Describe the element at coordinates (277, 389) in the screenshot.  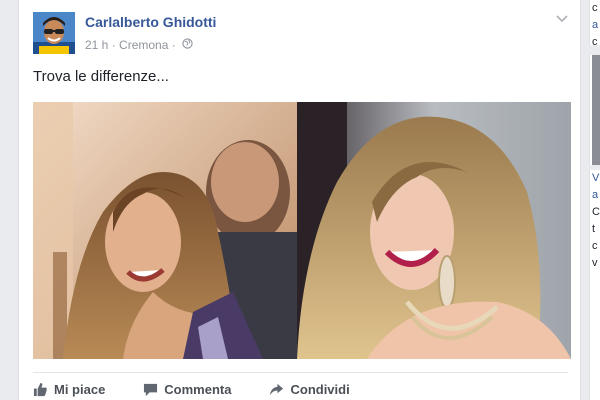
I see `share-icon` at that location.